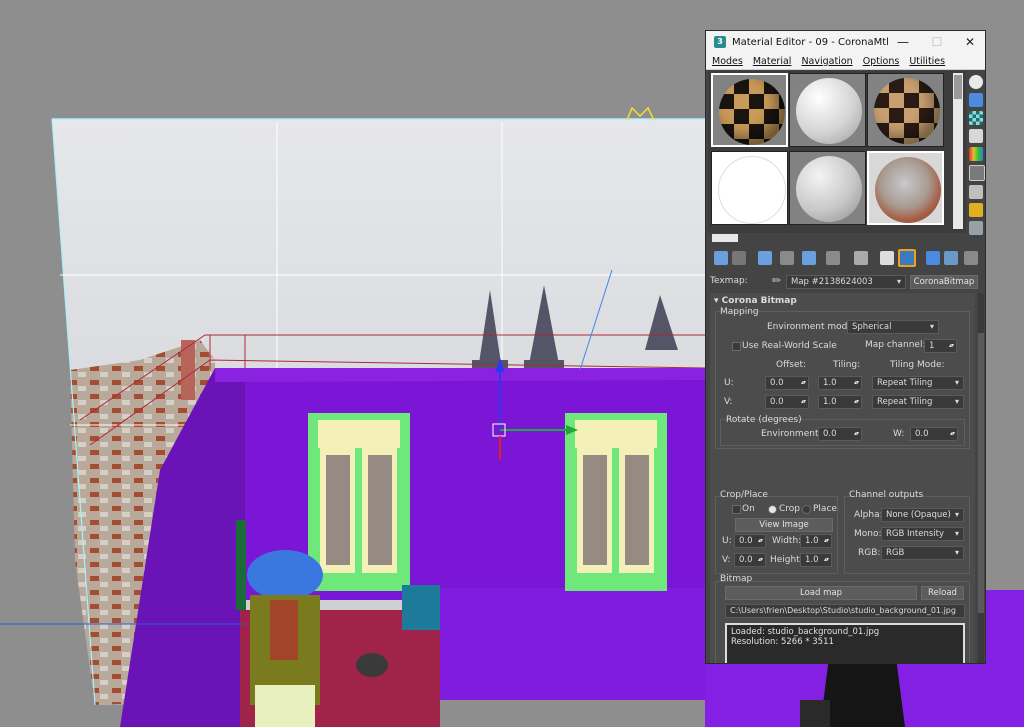 Image resolution: width=1024 pixels, height=727 pixels. I want to click on armchair, so click(285, 706).